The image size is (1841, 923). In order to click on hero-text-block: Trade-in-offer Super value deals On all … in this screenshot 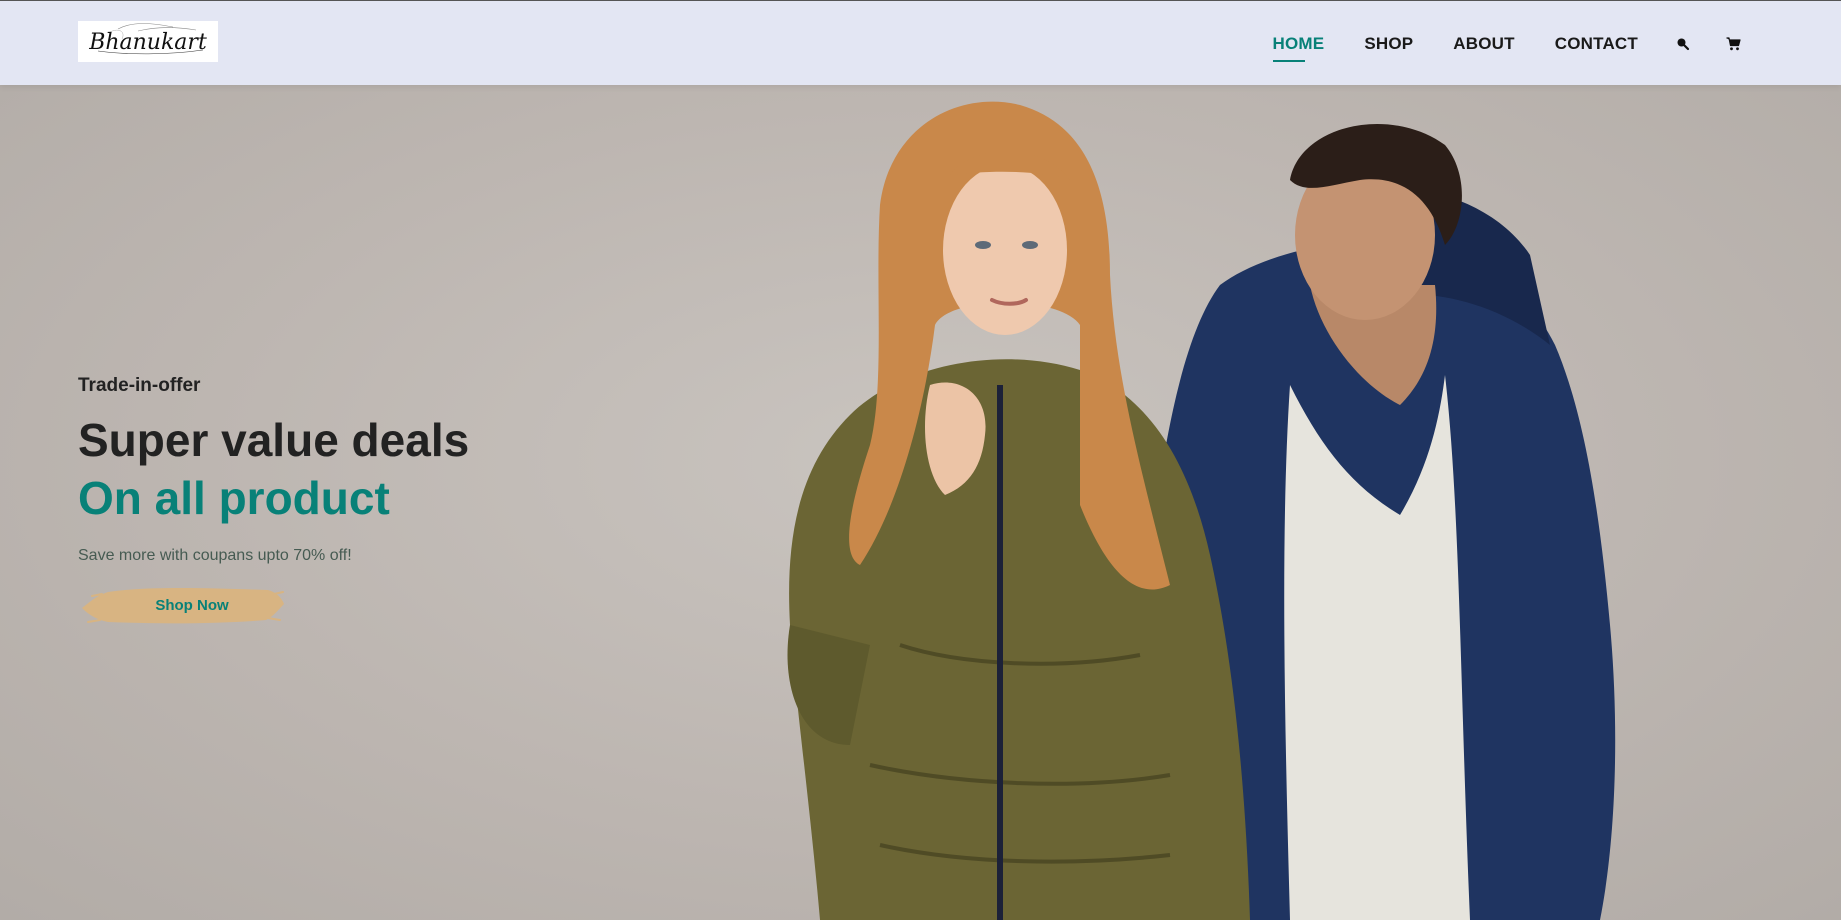, I will do `click(274, 499)`.